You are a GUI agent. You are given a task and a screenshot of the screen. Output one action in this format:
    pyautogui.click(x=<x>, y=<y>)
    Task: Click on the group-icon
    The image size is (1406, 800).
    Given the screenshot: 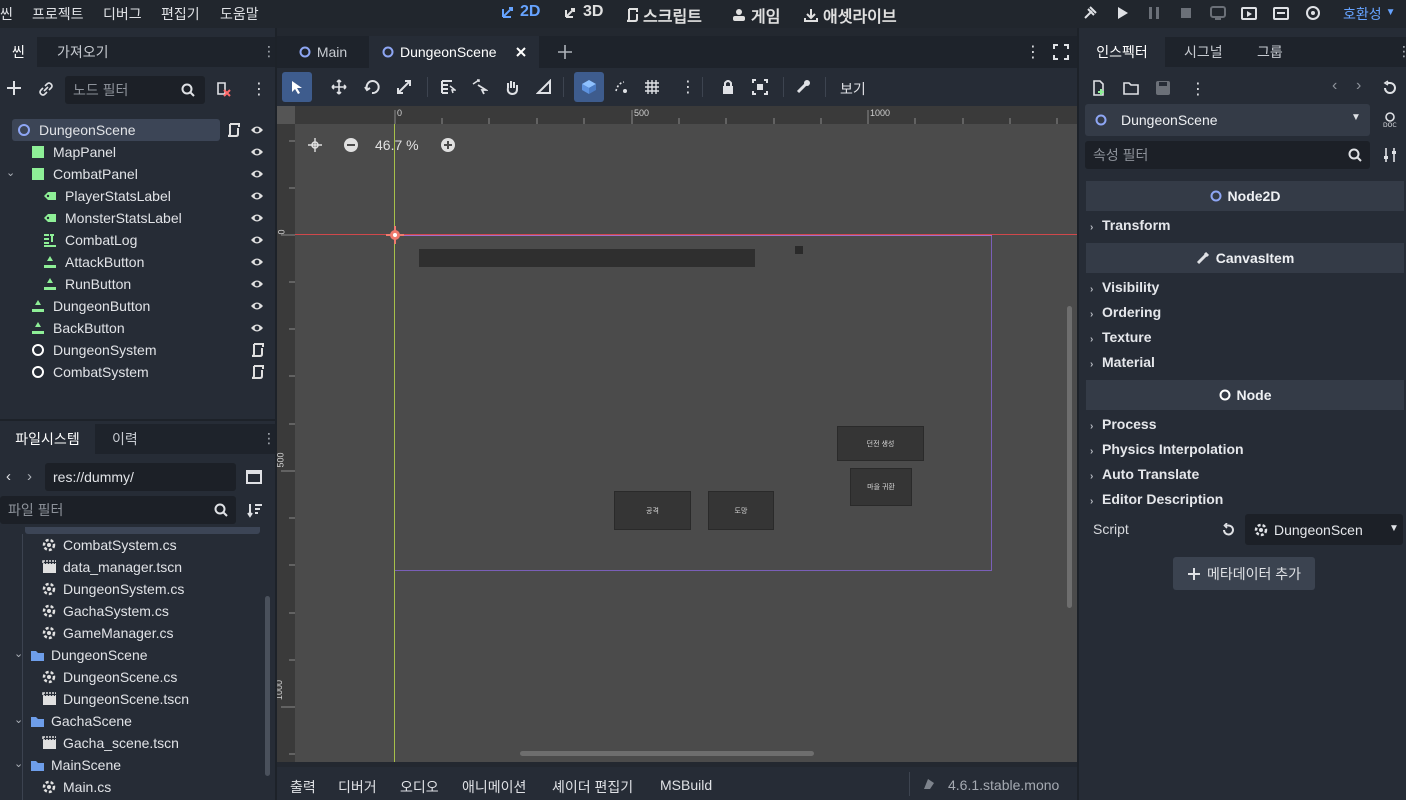 What is the action you would take?
    pyautogui.click(x=760, y=87)
    